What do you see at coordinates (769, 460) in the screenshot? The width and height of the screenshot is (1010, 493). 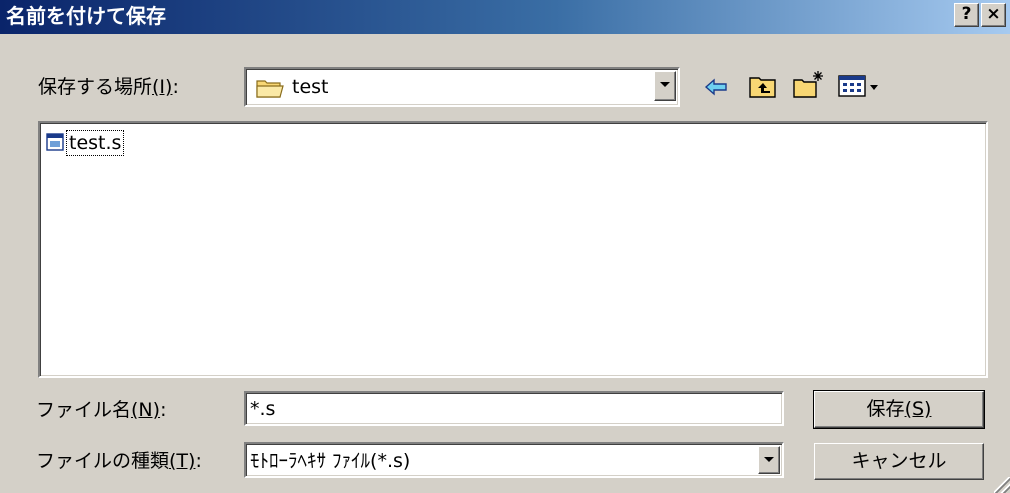 I see `filetype-dropdown-button` at bounding box center [769, 460].